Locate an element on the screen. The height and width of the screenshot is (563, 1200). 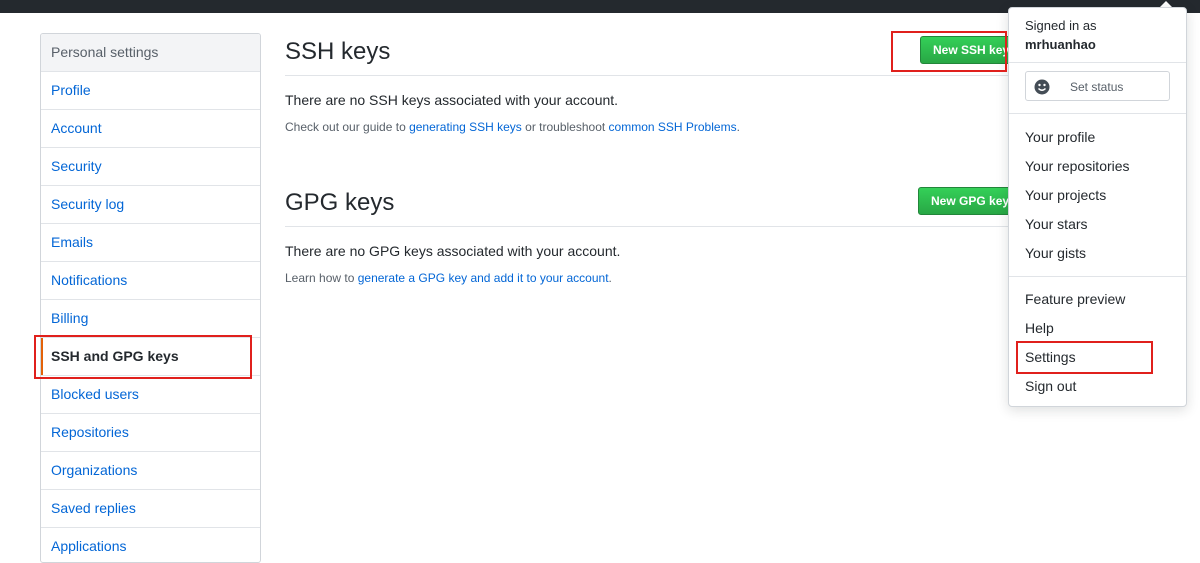
menu-item-sign-out: Sign out is located at coordinates (1097, 386).